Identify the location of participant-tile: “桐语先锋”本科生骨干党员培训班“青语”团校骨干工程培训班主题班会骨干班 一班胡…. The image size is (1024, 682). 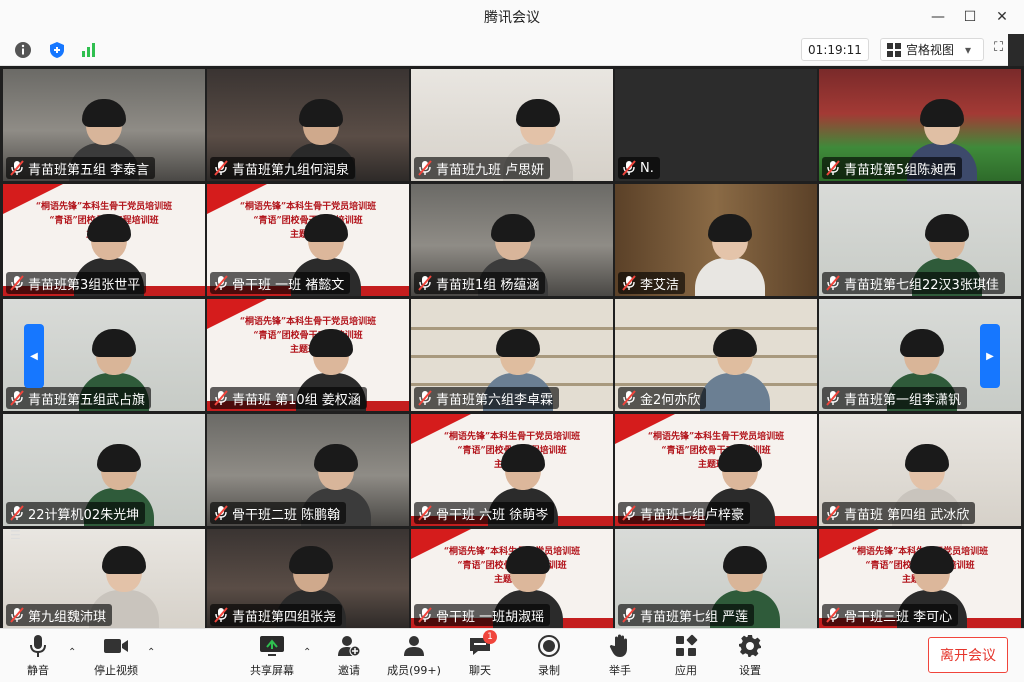
(512, 578).